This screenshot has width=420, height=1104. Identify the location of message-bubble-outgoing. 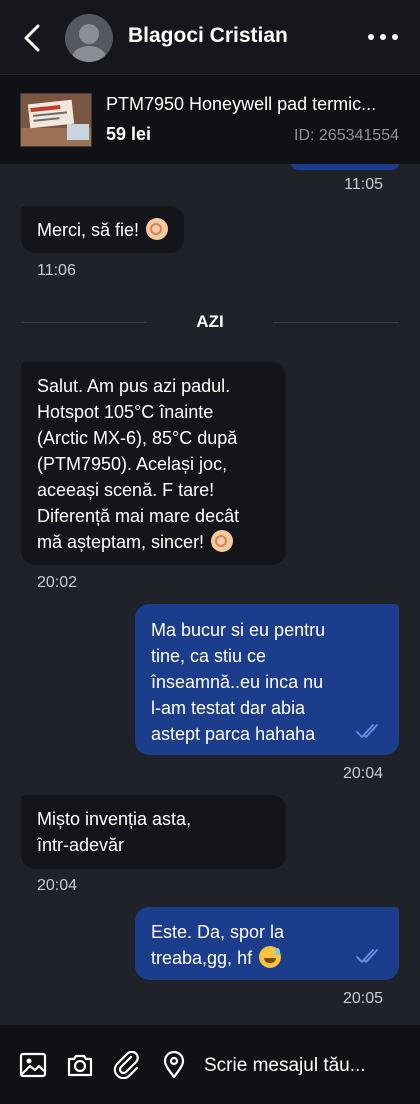
(345, 167).